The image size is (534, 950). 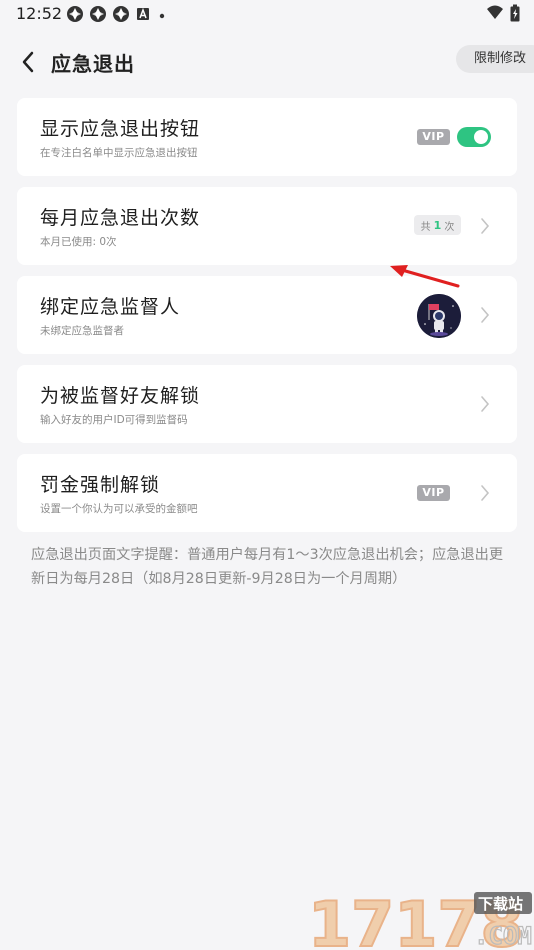 I want to click on a-notification-icon, so click(x=143, y=16).